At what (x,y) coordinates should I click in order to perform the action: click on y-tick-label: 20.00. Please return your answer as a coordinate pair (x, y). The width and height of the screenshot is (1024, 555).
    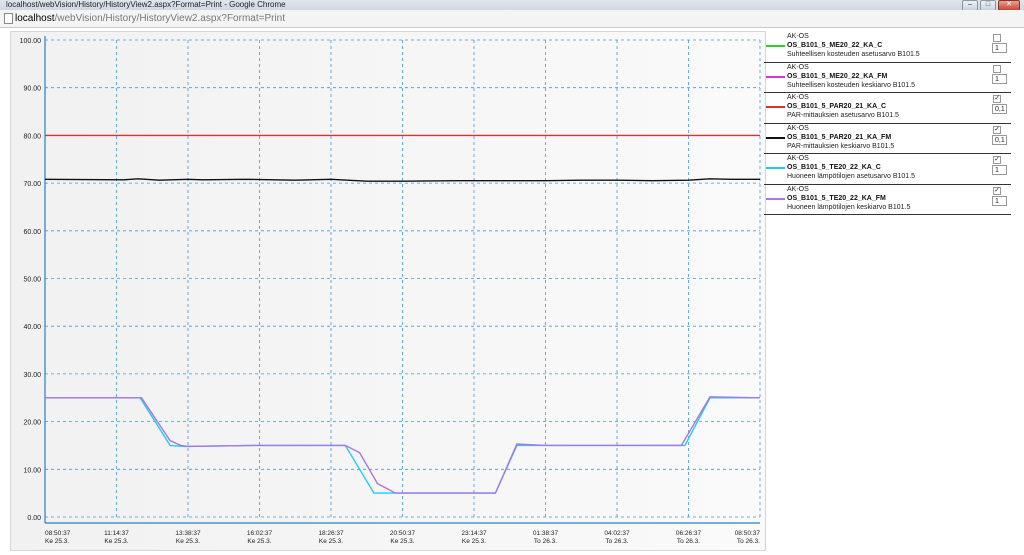
    Looking at the image, I should click on (32, 423).